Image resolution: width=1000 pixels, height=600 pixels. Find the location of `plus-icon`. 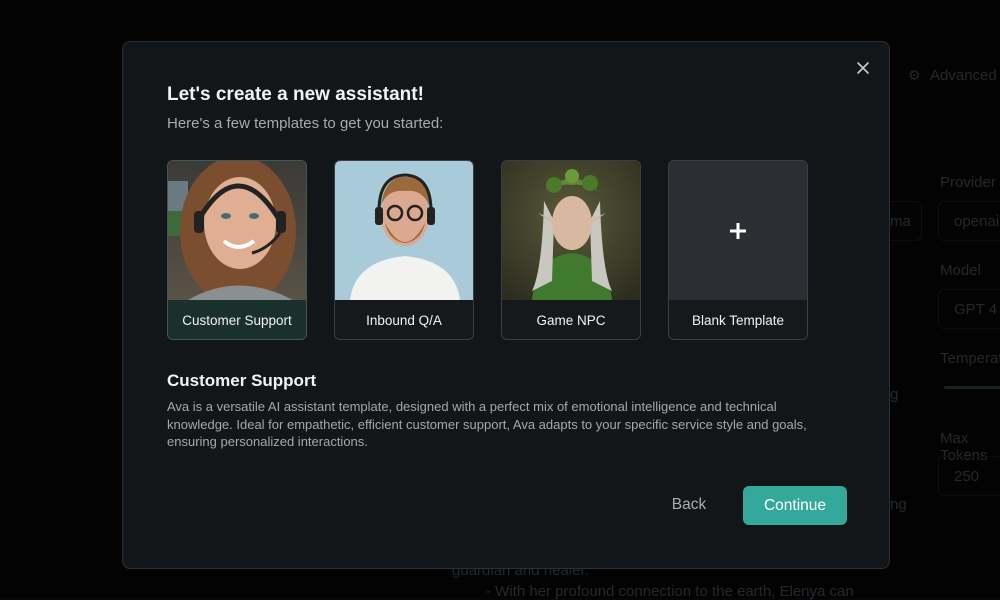

plus-icon is located at coordinates (738, 230).